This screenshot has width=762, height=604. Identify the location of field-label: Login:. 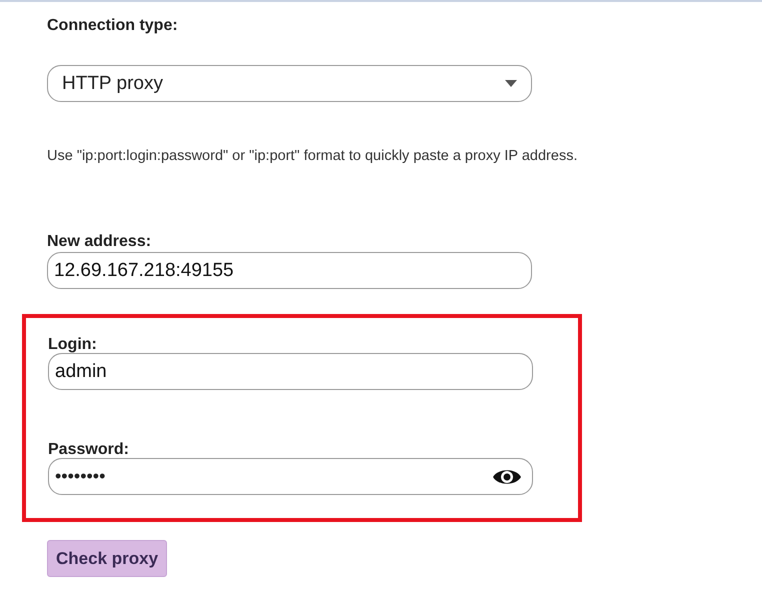
(73, 345).